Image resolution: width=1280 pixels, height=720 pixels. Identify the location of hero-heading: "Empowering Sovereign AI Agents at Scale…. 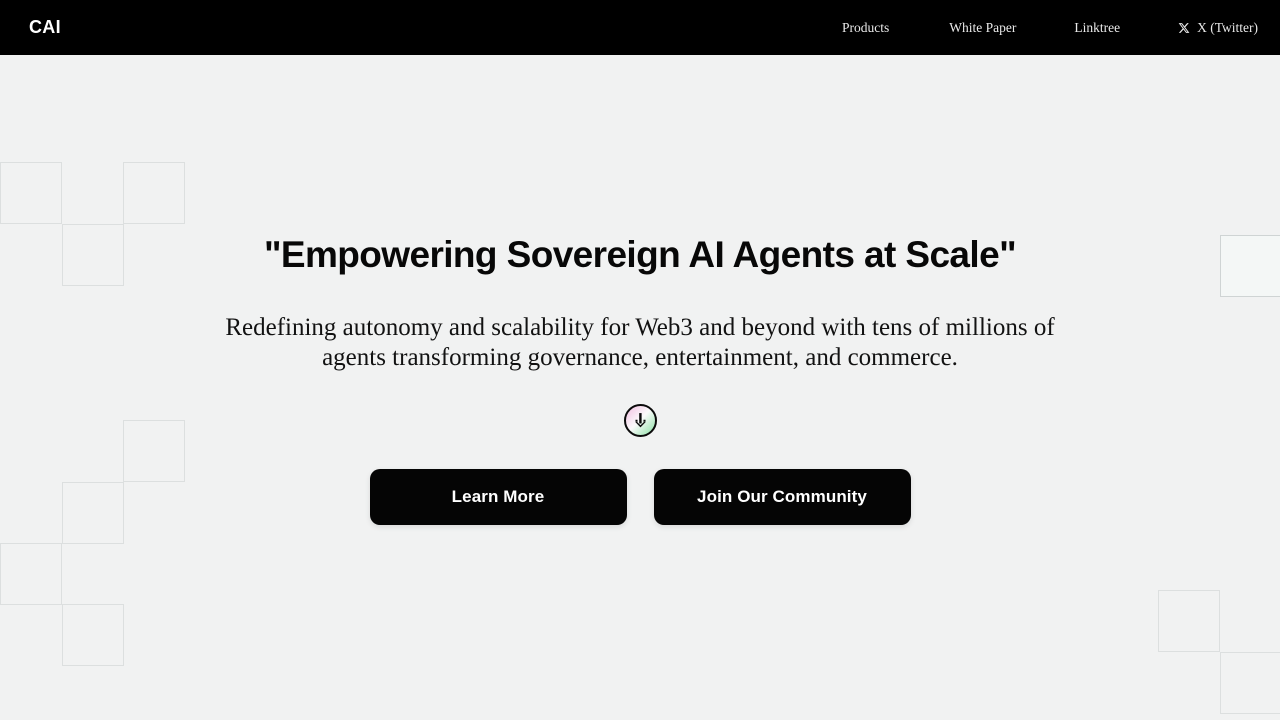
(640, 254).